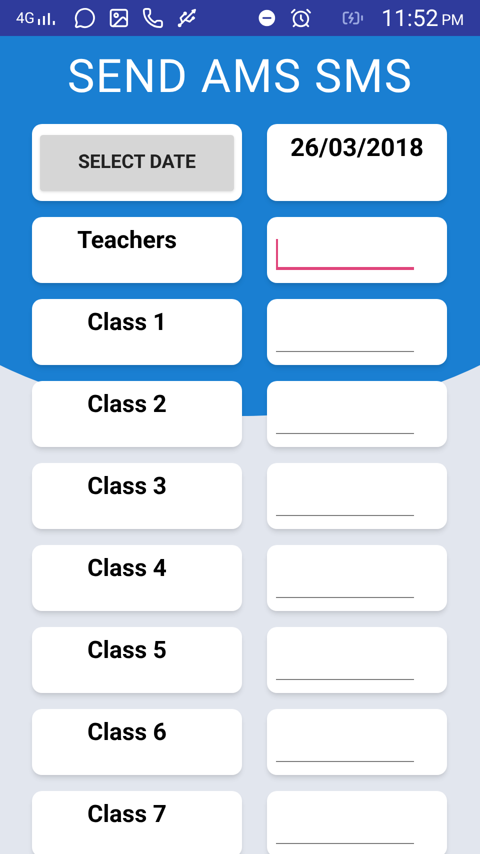  What do you see at coordinates (452, 20) in the screenshot?
I see `clock-meridiem: PM` at bounding box center [452, 20].